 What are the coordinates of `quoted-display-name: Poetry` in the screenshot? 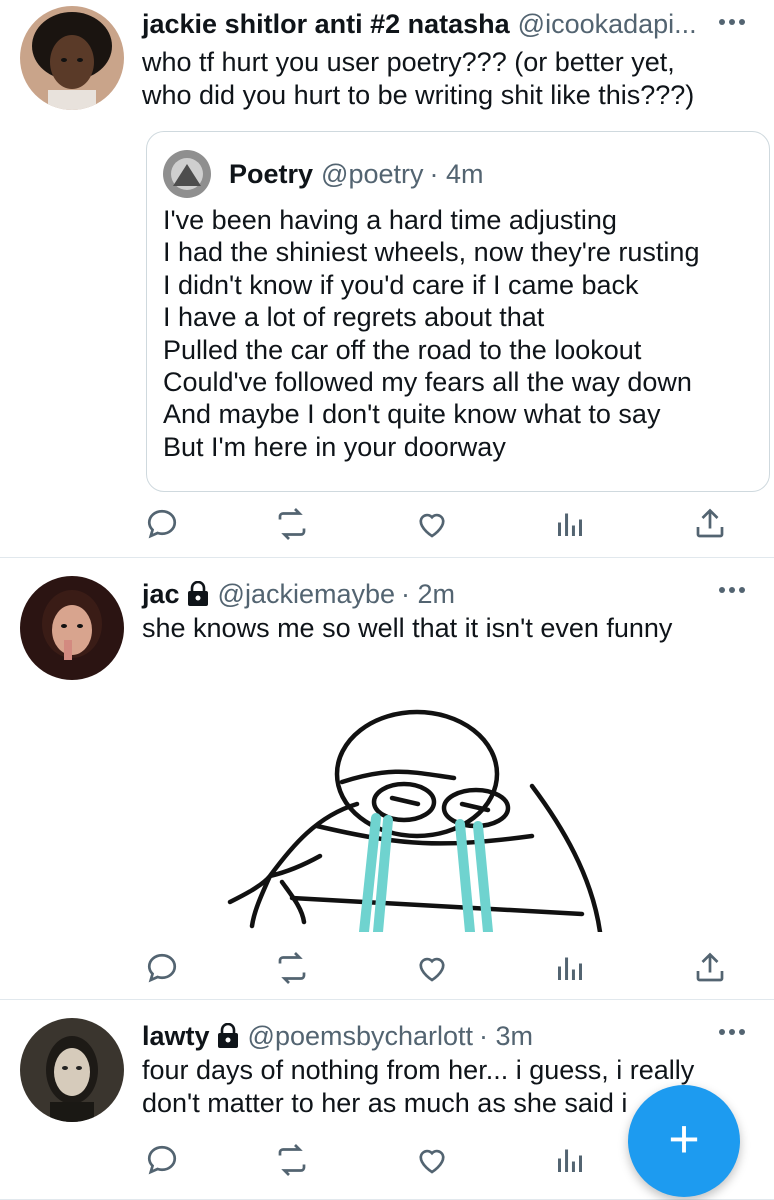 It's located at (271, 173).